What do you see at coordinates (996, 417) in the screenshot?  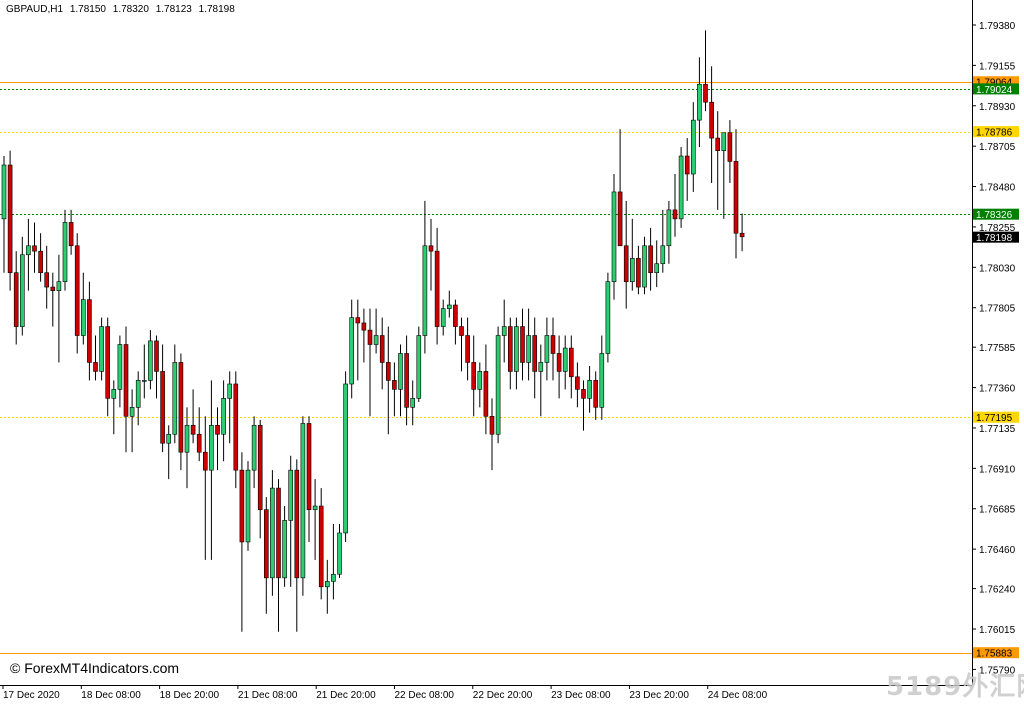 I see `level-price-label: 1.77195` at bounding box center [996, 417].